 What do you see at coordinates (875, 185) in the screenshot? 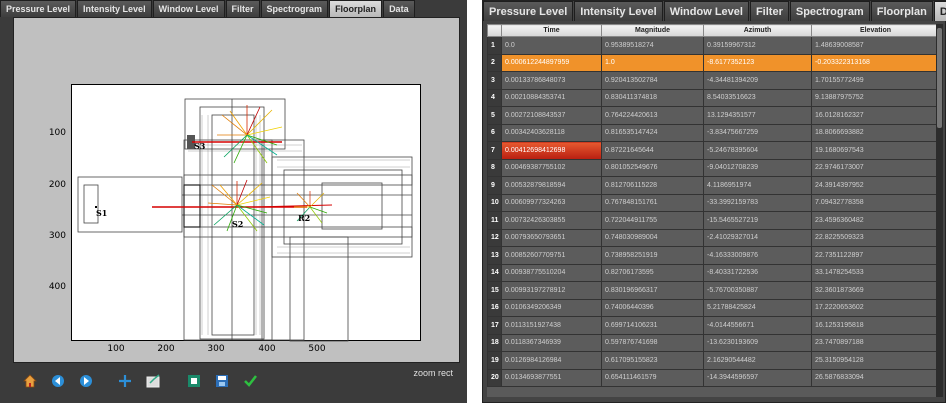
I see `table-cell: 24.3914397952` at bounding box center [875, 185].